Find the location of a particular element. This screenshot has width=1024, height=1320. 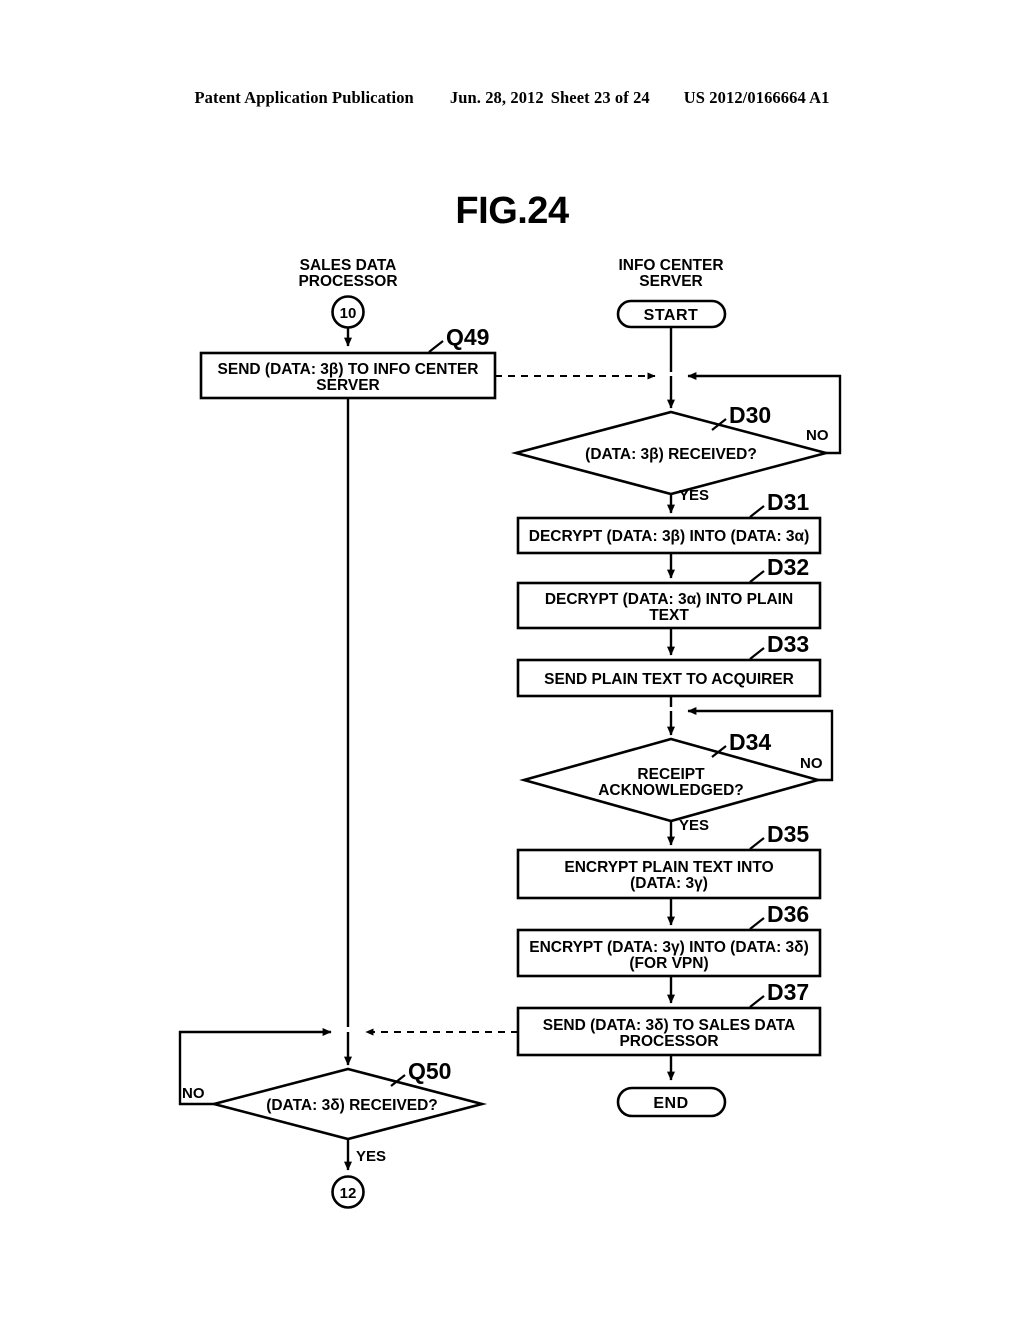

step-d30-no-label: NO is located at coordinates (817, 435).